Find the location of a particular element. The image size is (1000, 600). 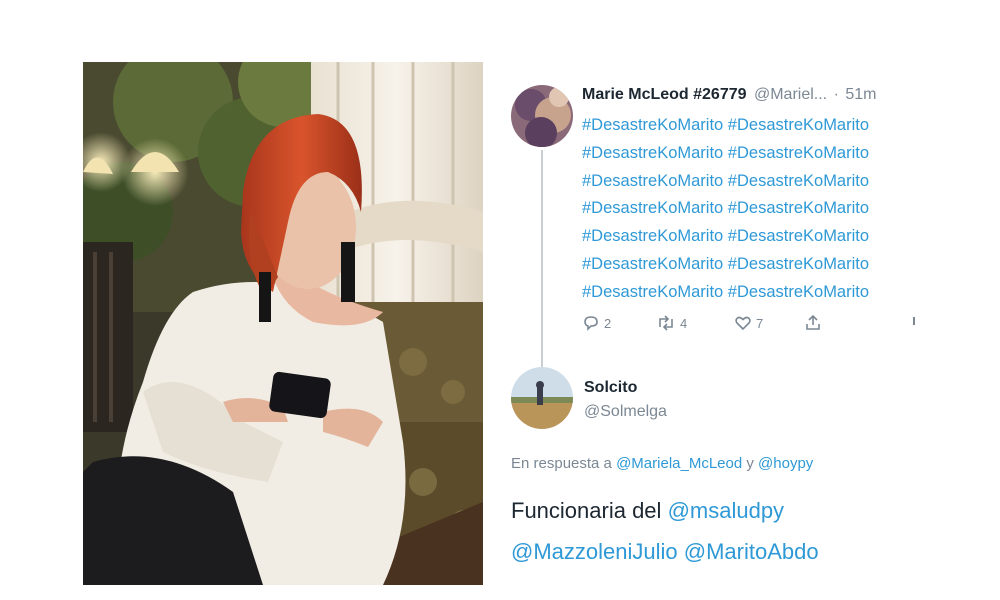

tweet1-author-name: Marie McLeod #26779 is located at coordinates (664, 94).